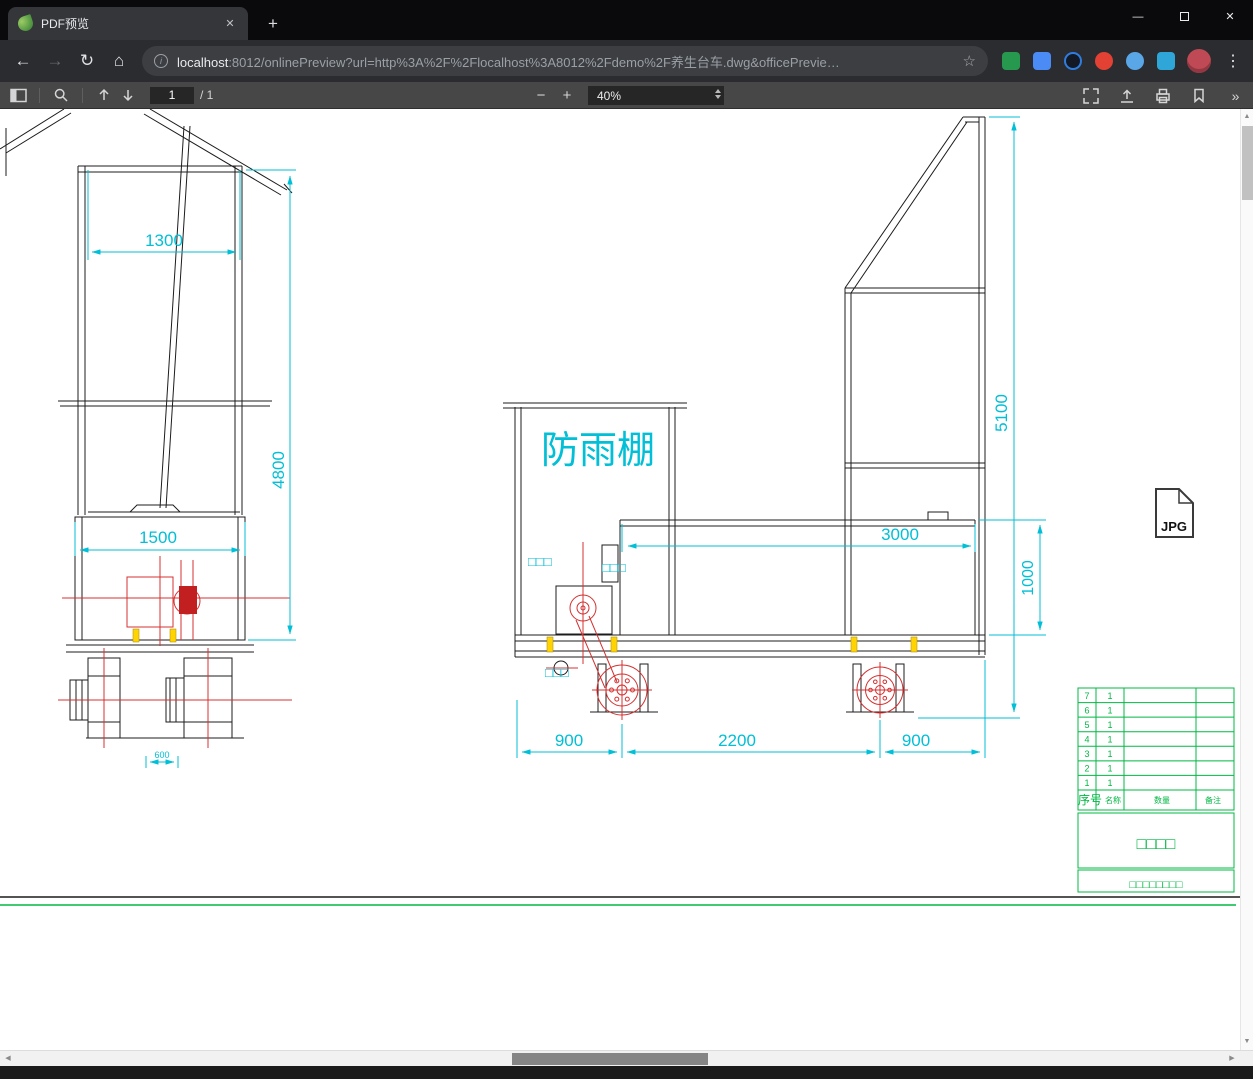 The width and height of the screenshot is (1253, 1079). What do you see at coordinates (55, 61) in the screenshot?
I see `forward-button: →` at bounding box center [55, 61].